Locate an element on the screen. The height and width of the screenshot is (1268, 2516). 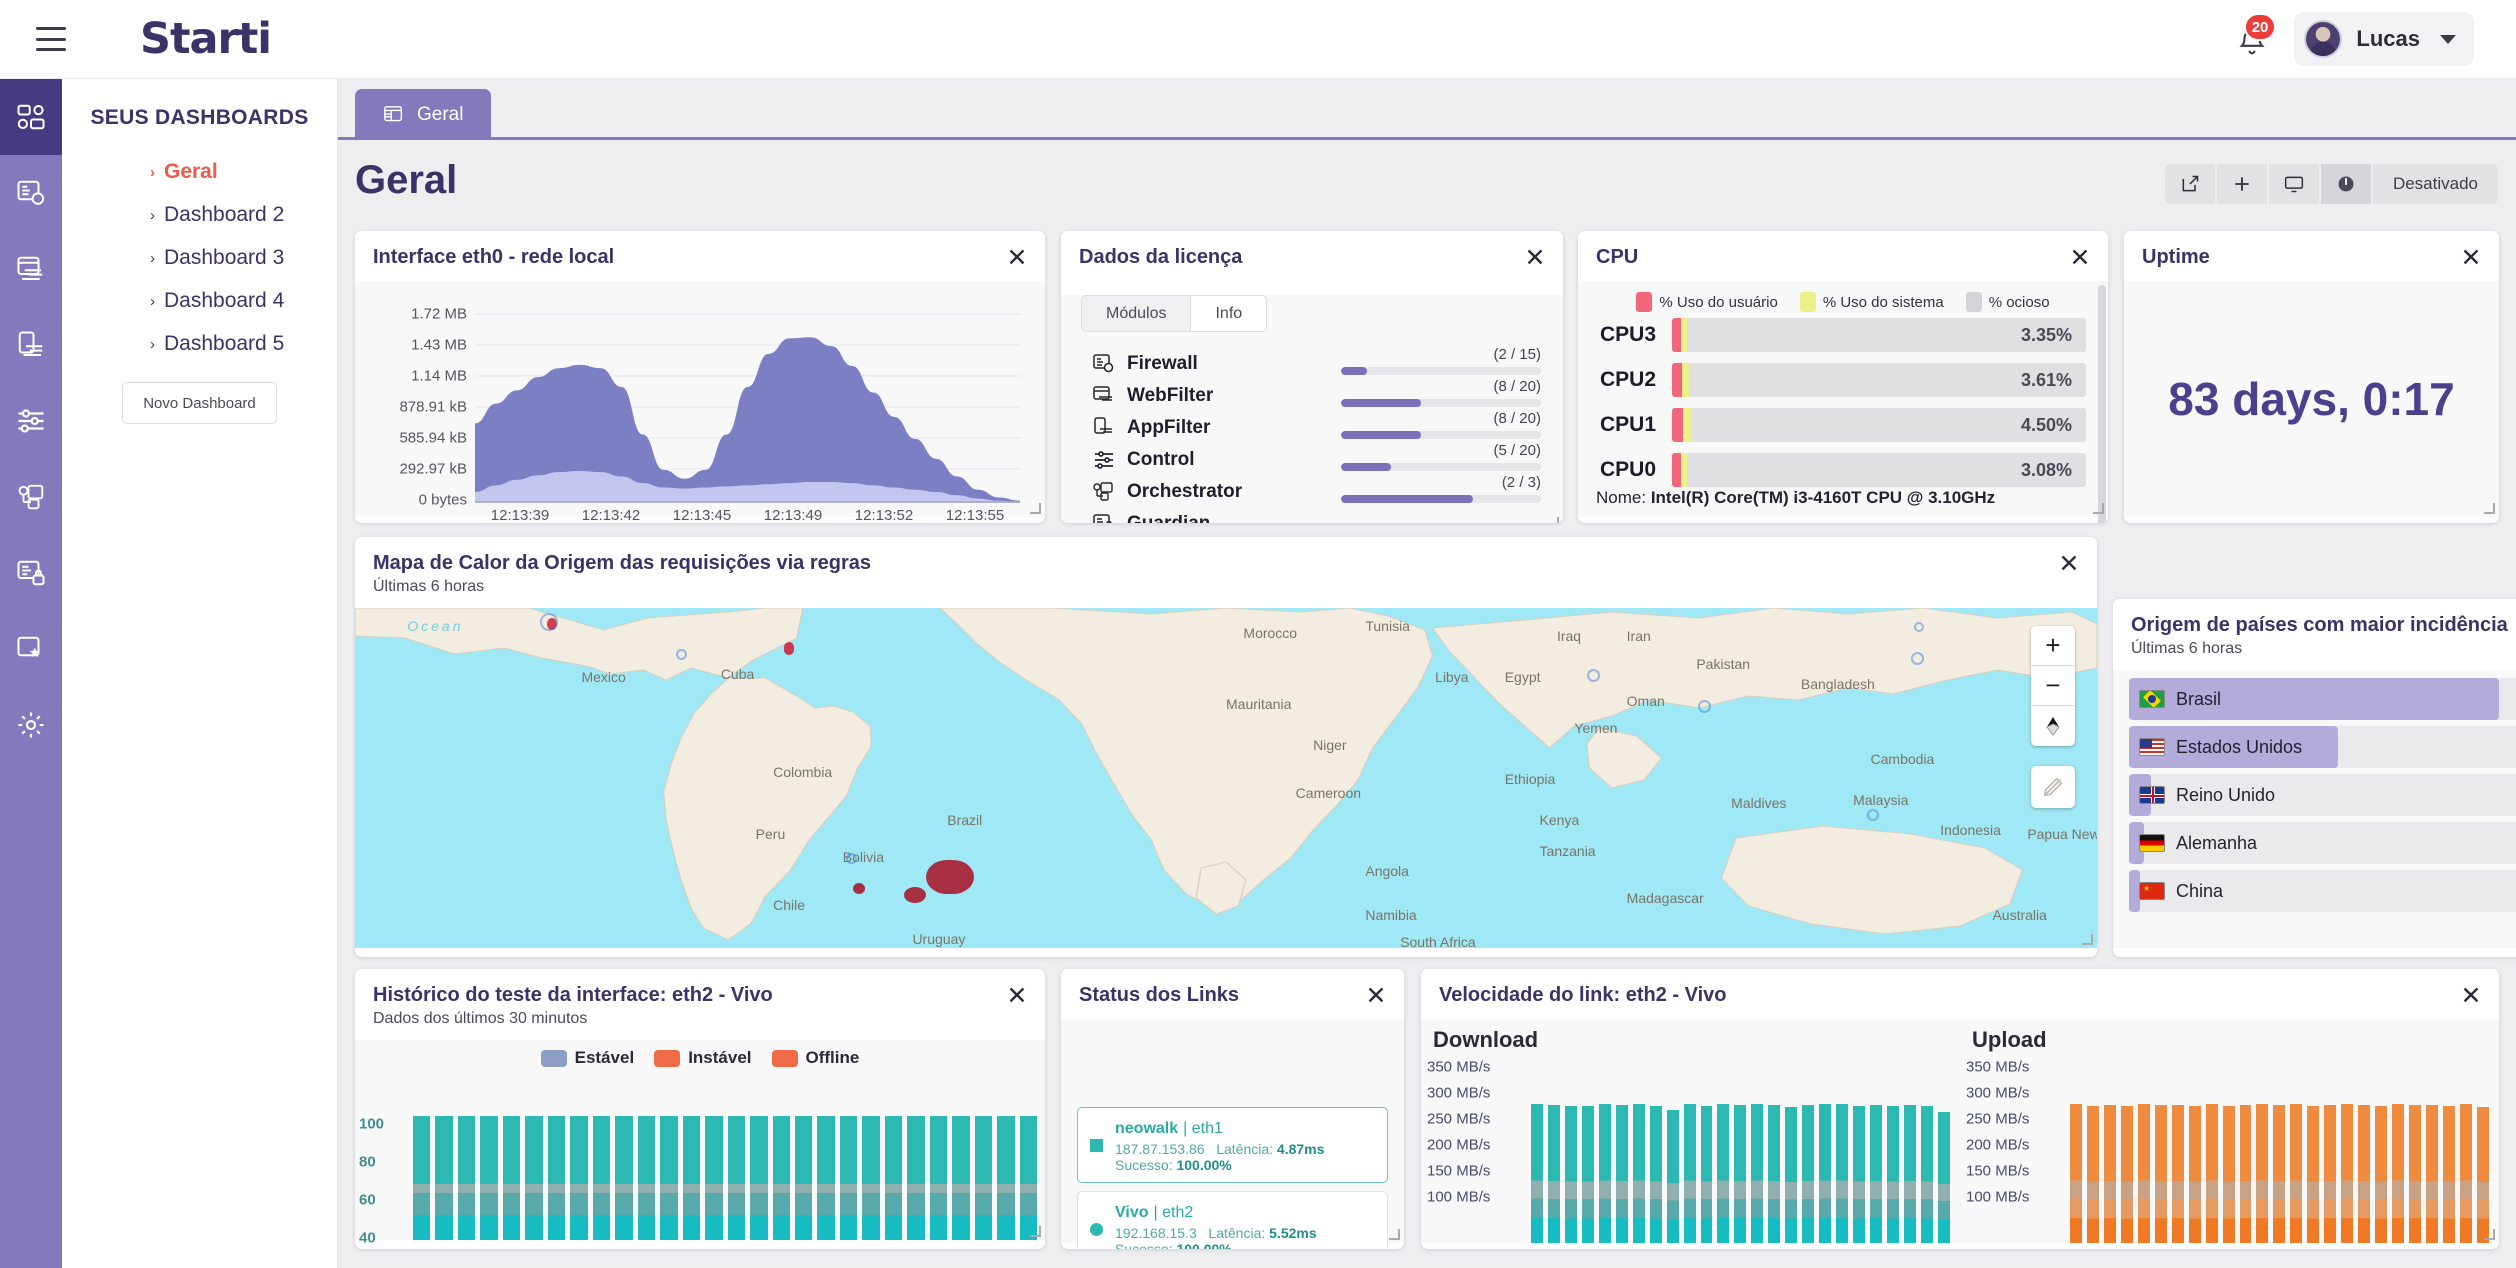
widget-header: Interface eth0 - rede local ✕ is located at coordinates (700, 256).